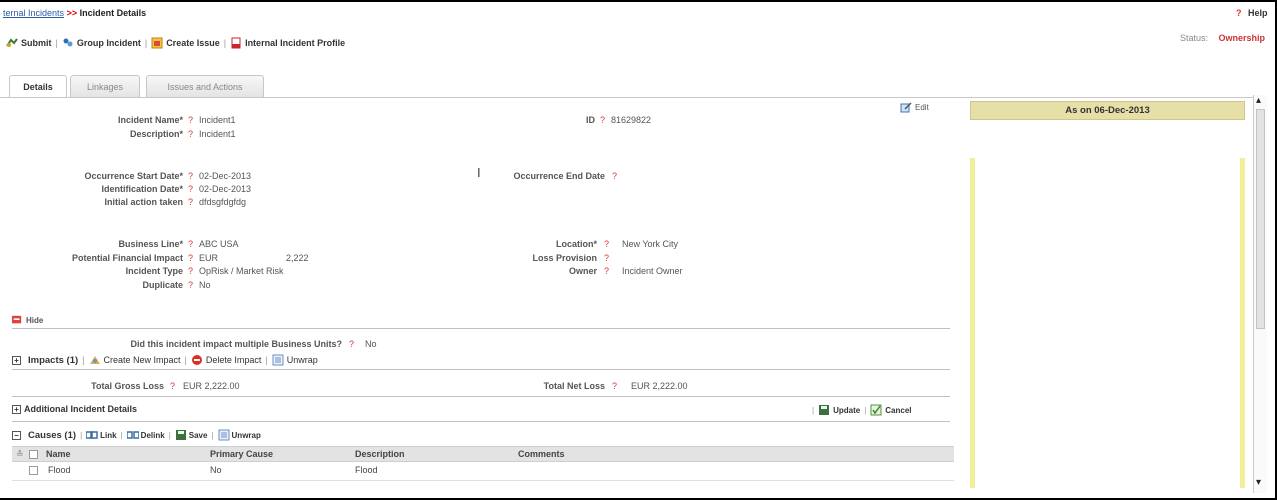 The height and width of the screenshot is (500, 1277). What do you see at coordinates (366, 470) in the screenshot?
I see `cause-description: Flood` at bounding box center [366, 470].